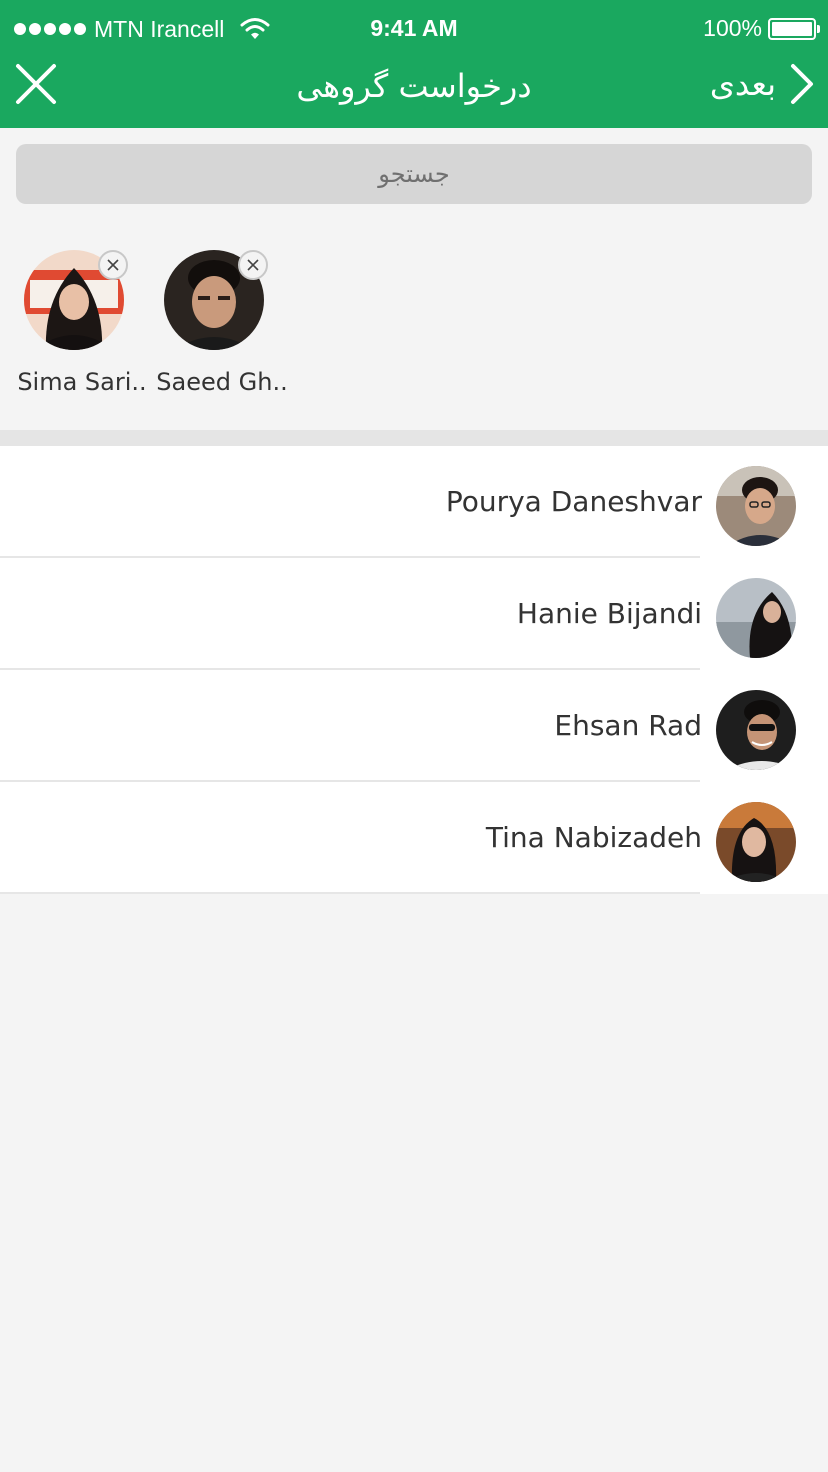  I want to click on status-bar: MTN Irancell 9:41 AM 100%, so click(414, 29).